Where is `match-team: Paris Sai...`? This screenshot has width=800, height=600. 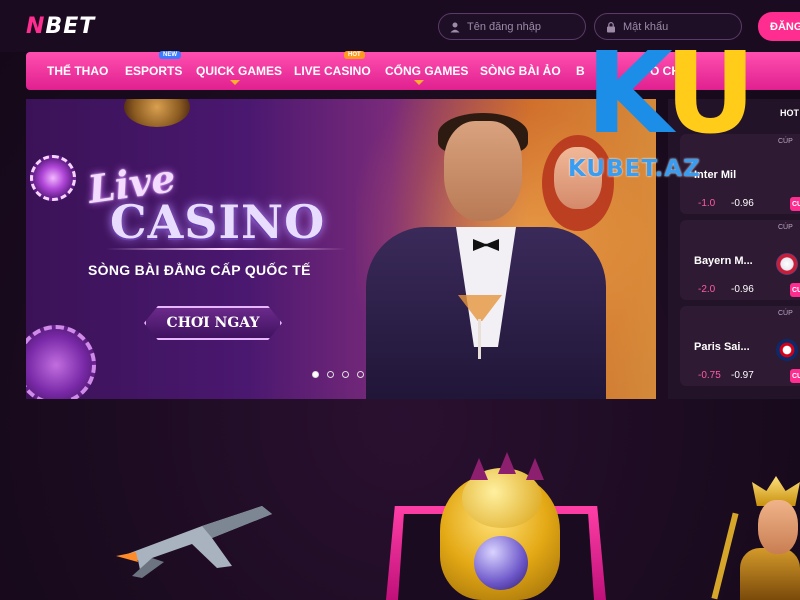 match-team: Paris Sai... is located at coordinates (722, 347).